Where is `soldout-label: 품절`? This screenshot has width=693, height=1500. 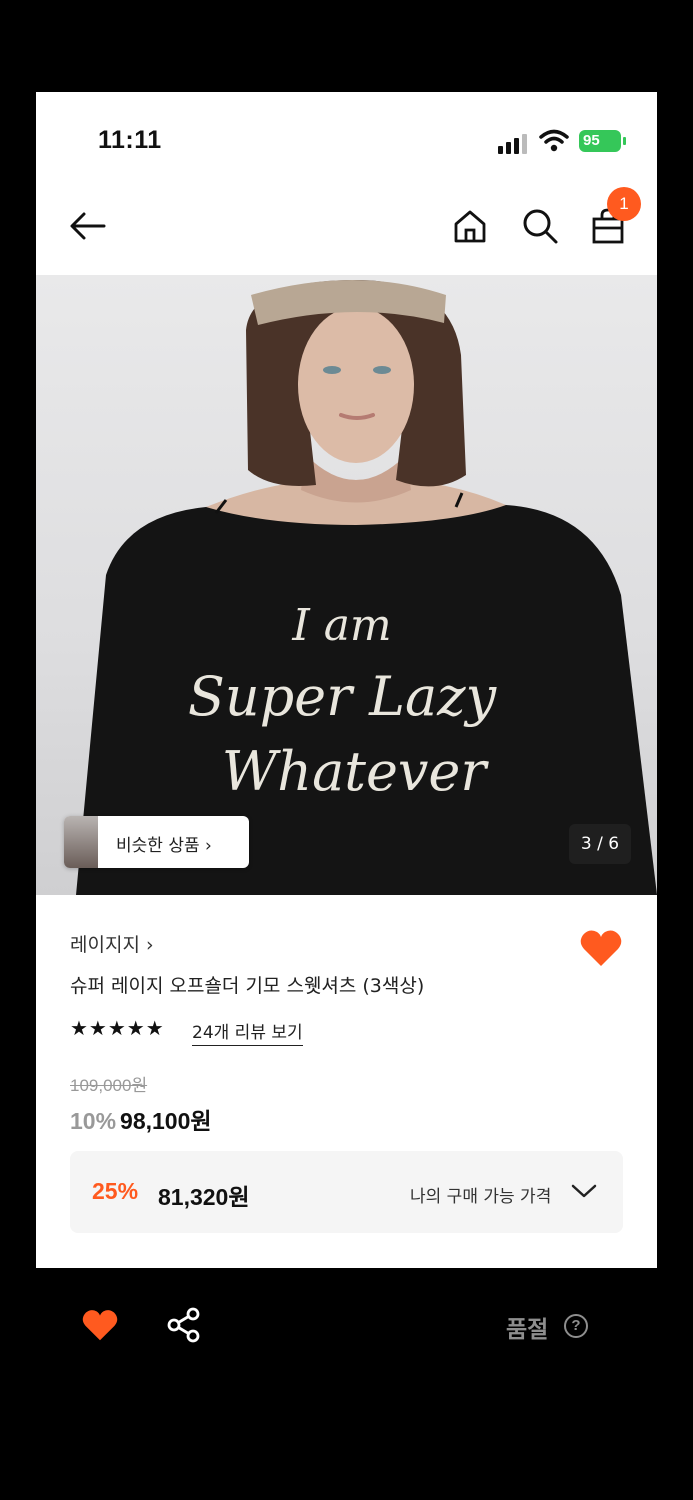
soldout-label: 품절 is located at coordinates (527, 1330).